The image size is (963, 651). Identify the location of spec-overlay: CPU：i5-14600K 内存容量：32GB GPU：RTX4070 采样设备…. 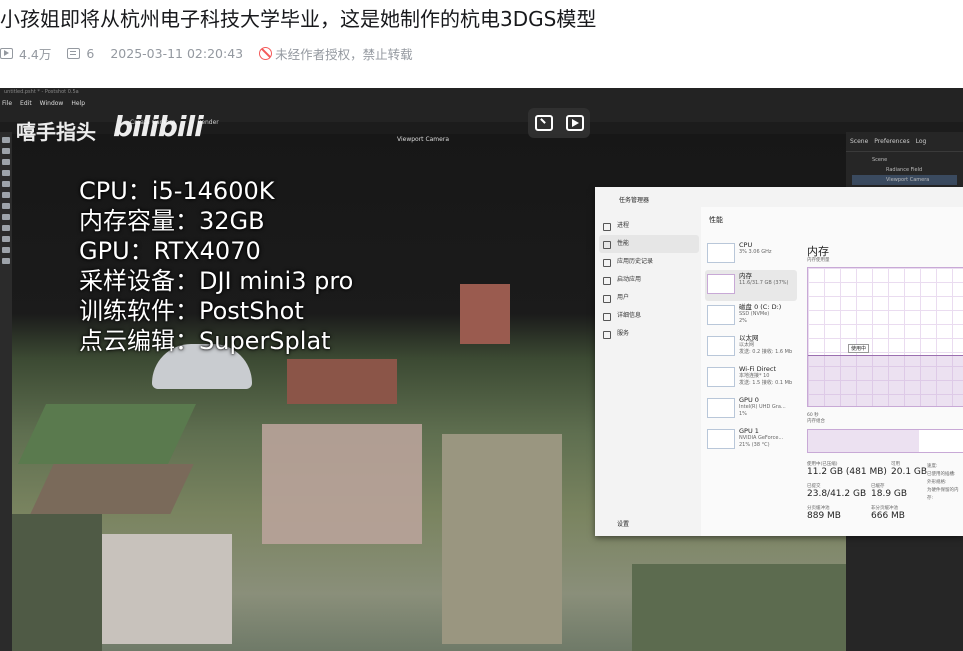
(216, 266).